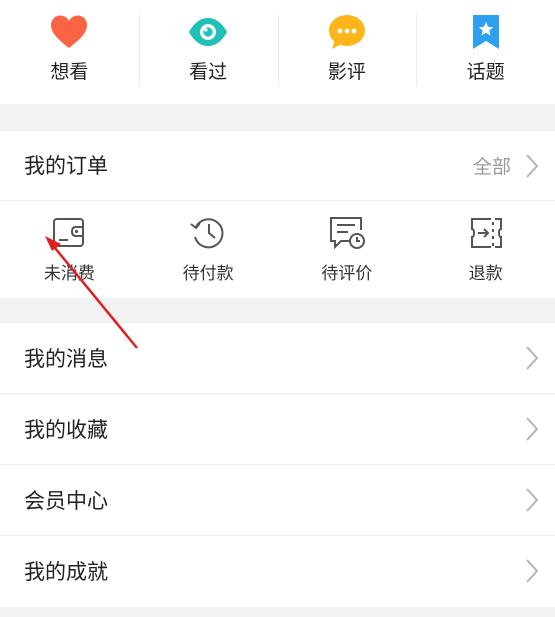  Describe the element at coordinates (492, 167) in the screenshot. I see `view-all-orders-link: 全部` at that location.